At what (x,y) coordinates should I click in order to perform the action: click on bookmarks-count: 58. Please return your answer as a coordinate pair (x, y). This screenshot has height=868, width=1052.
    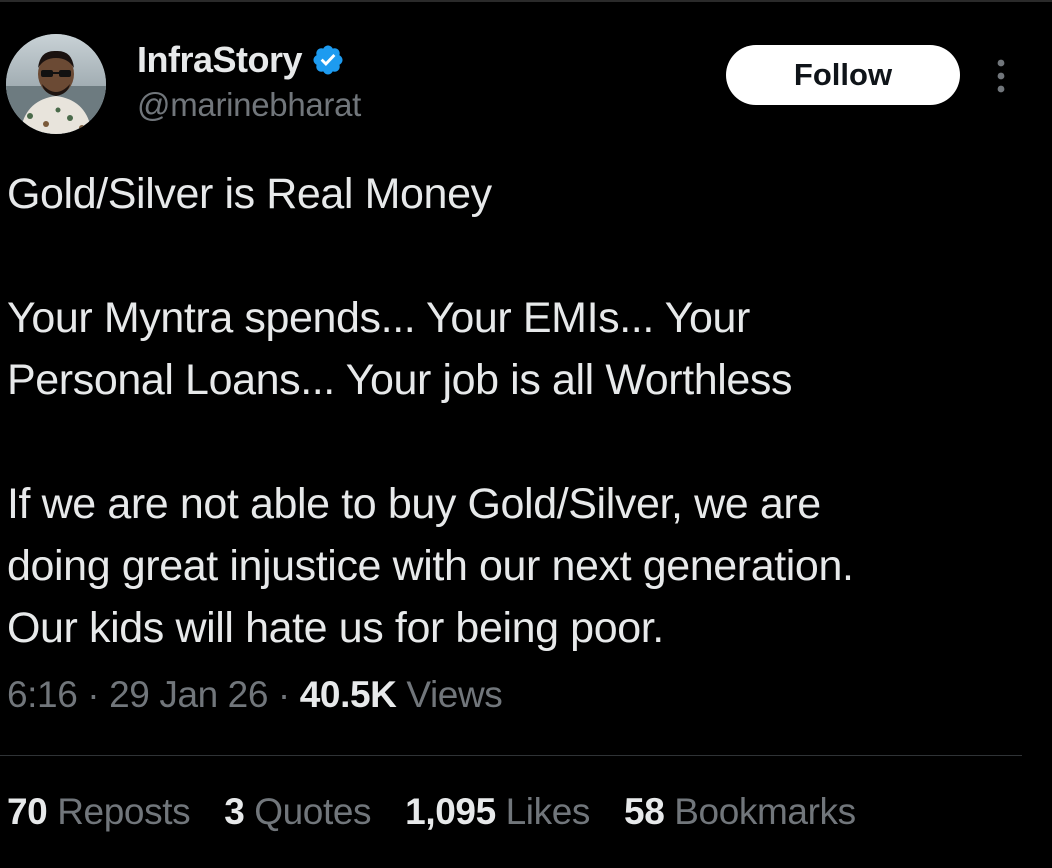
    Looking at the image, I should click on (644, 811).